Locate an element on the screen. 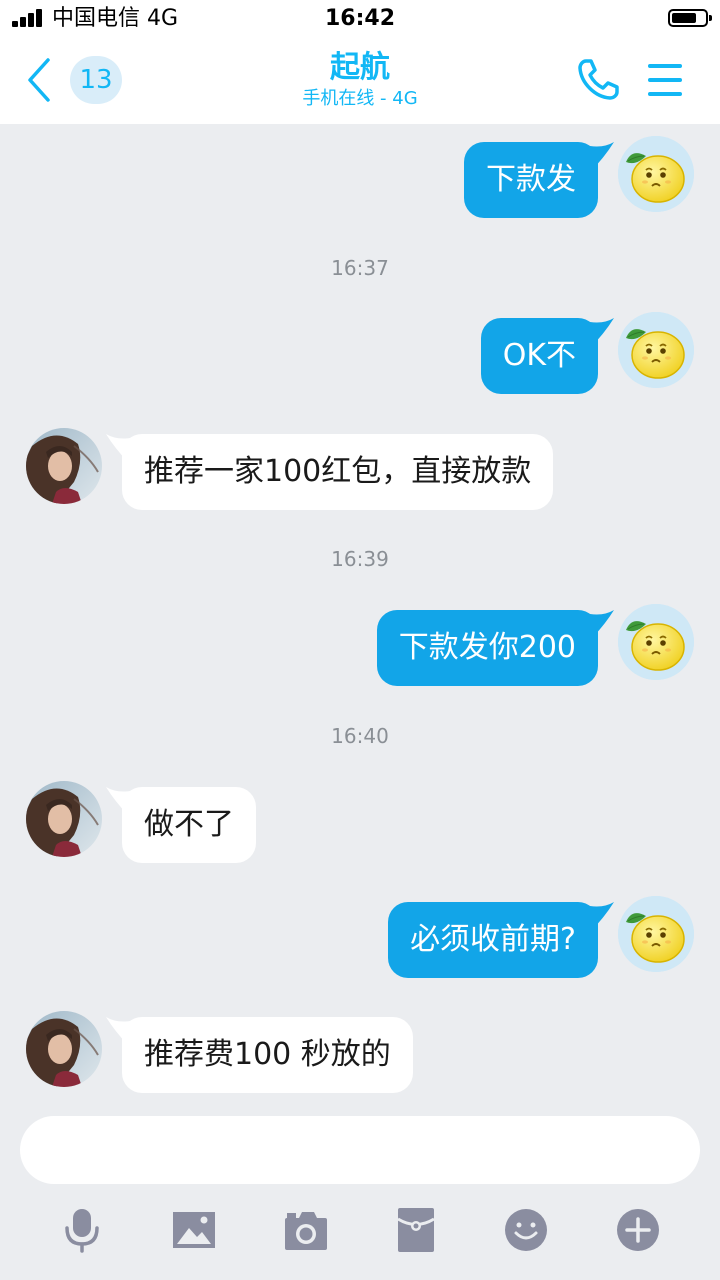 The width and height of the screenshot is (720, 1280). input-area is located at coordinates (360, 1190).